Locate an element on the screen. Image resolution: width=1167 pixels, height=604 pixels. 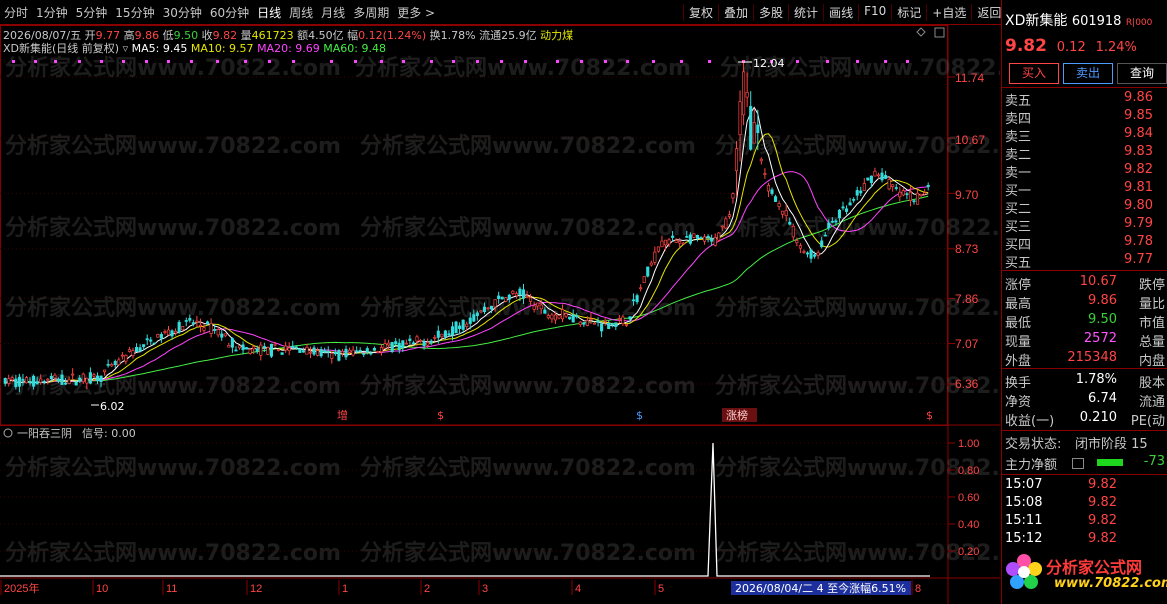
ma60-label: MA60: 9.48 is located at coordinates (354, 48).